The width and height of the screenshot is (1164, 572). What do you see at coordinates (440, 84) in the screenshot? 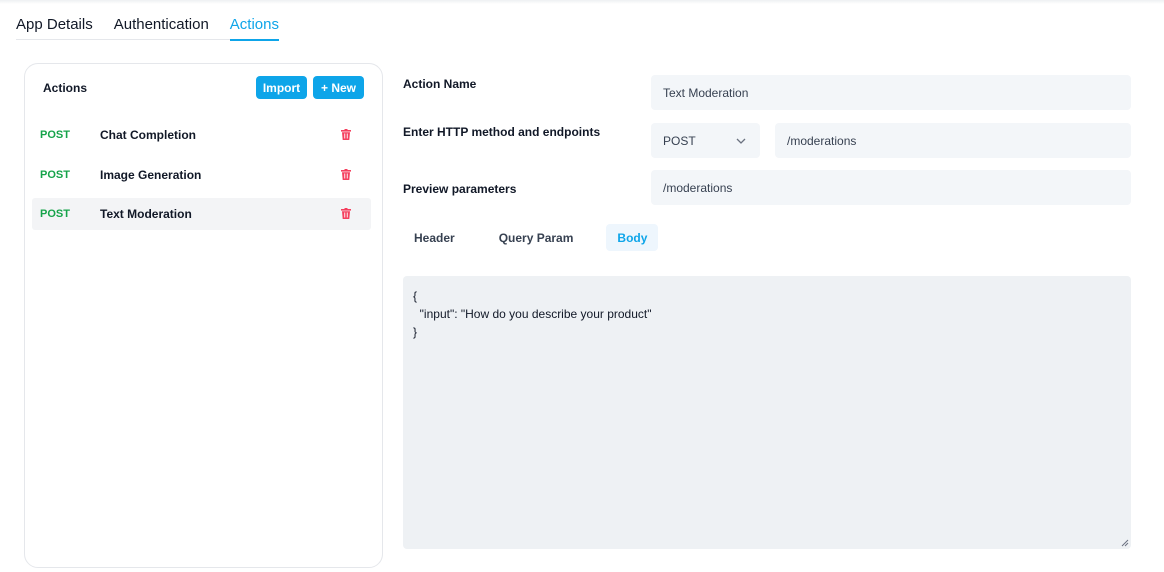
I see `action-name-label: Action Name` at bounding box center [440, 84].